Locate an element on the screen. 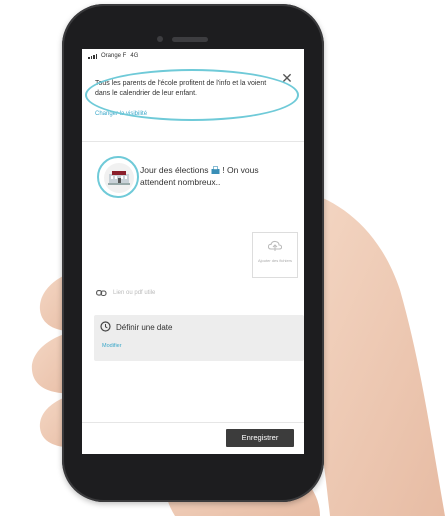  footer-divider is located at coordinates (193, 422).